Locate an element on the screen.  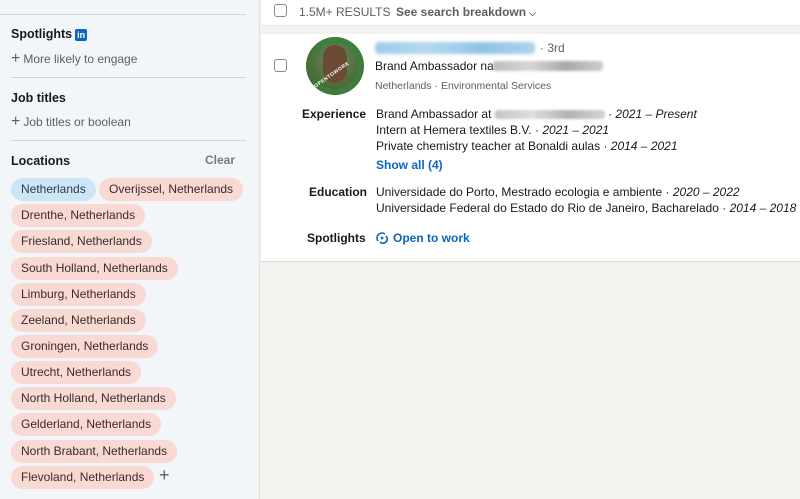
search-breakdown-button: See search breakdown ⌵ is located at coordinates (466, 12).